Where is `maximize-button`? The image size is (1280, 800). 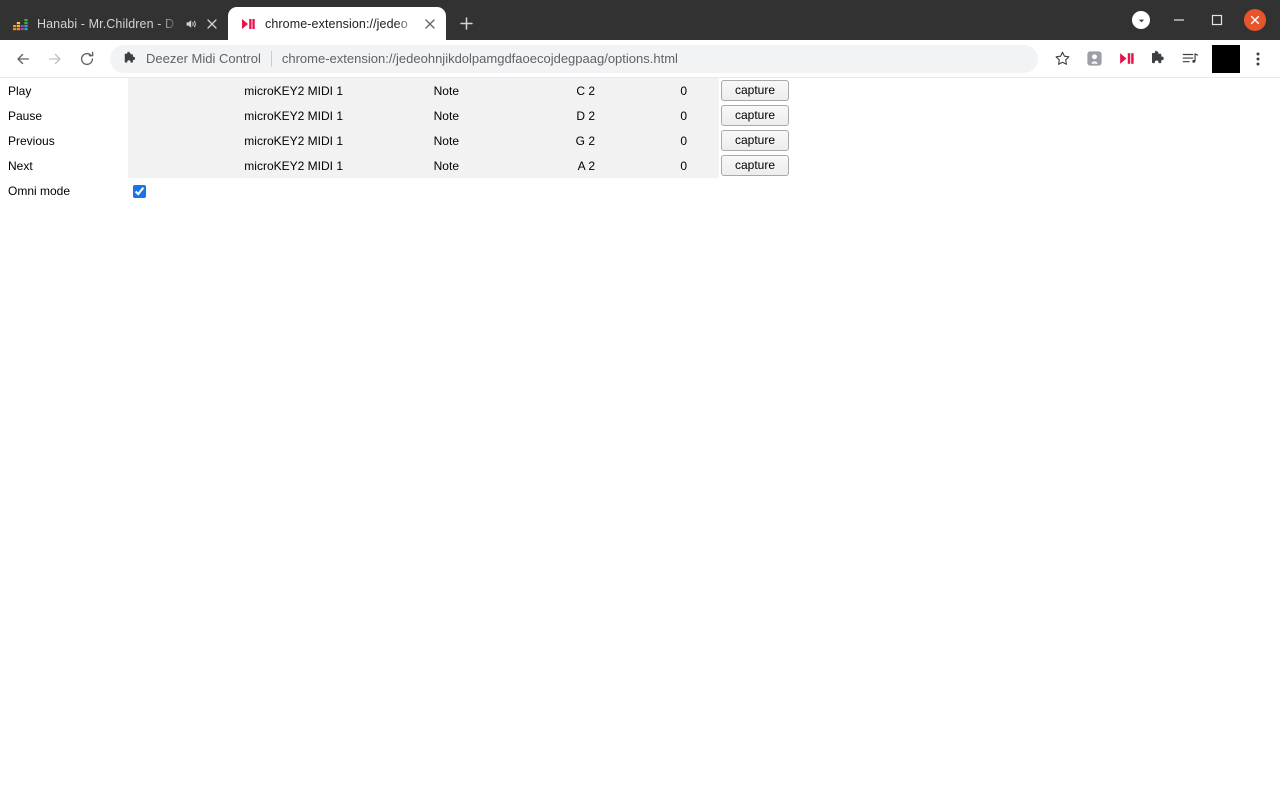 maximize-button is located at coordinates (1217, 20).